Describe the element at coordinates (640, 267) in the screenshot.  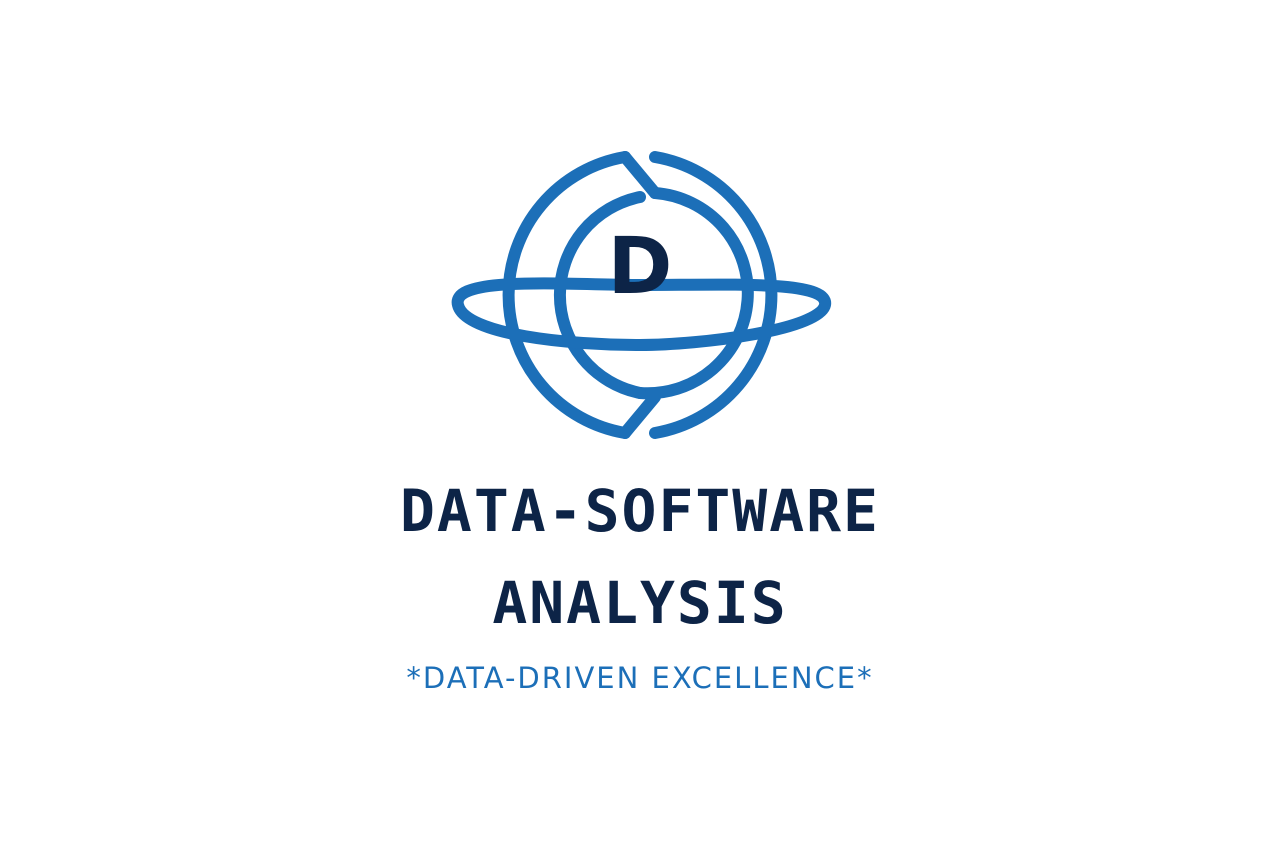
I see `logo-monogram: D` at that location.